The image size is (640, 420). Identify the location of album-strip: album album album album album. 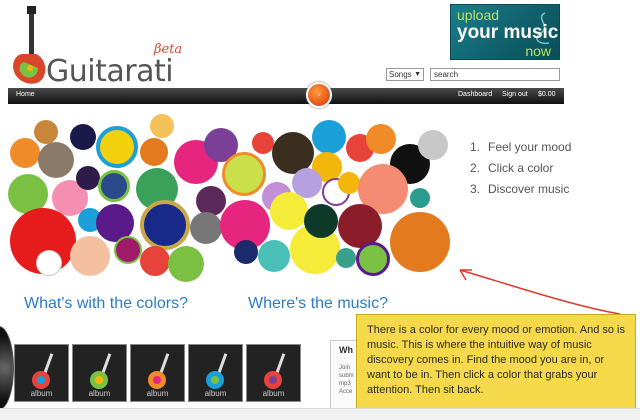
(155, 374).